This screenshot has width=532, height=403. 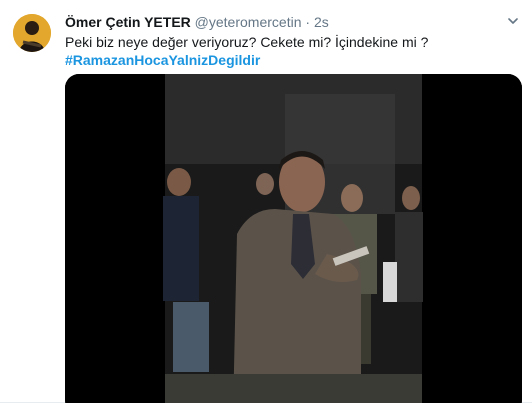 I want to click on timestamp: 2s, so click(x=321, y=22).